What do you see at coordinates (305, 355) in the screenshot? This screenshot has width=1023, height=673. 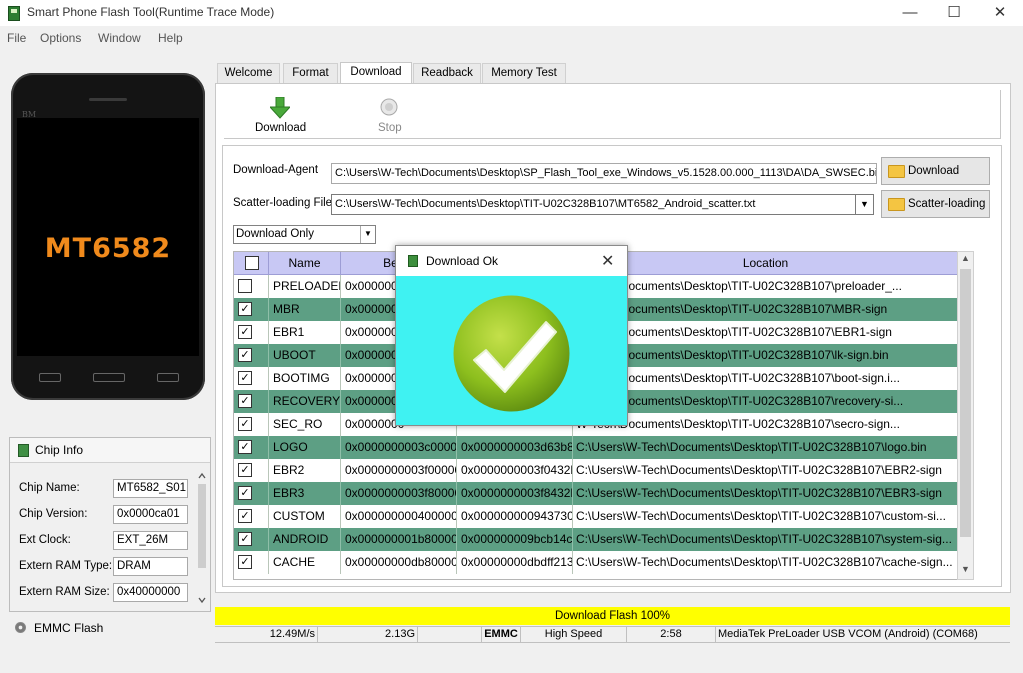 I see `cell-name: UBOOT` at bounding box center [305, 355].